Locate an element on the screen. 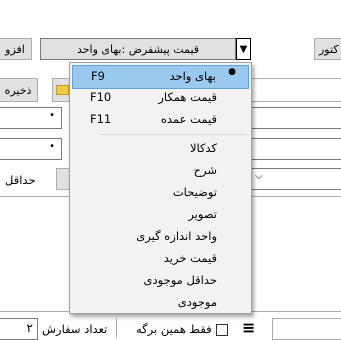 Image resolution: width=341 pixels, height=340 pixels. min-option-button is located at coordinates (63, 179).